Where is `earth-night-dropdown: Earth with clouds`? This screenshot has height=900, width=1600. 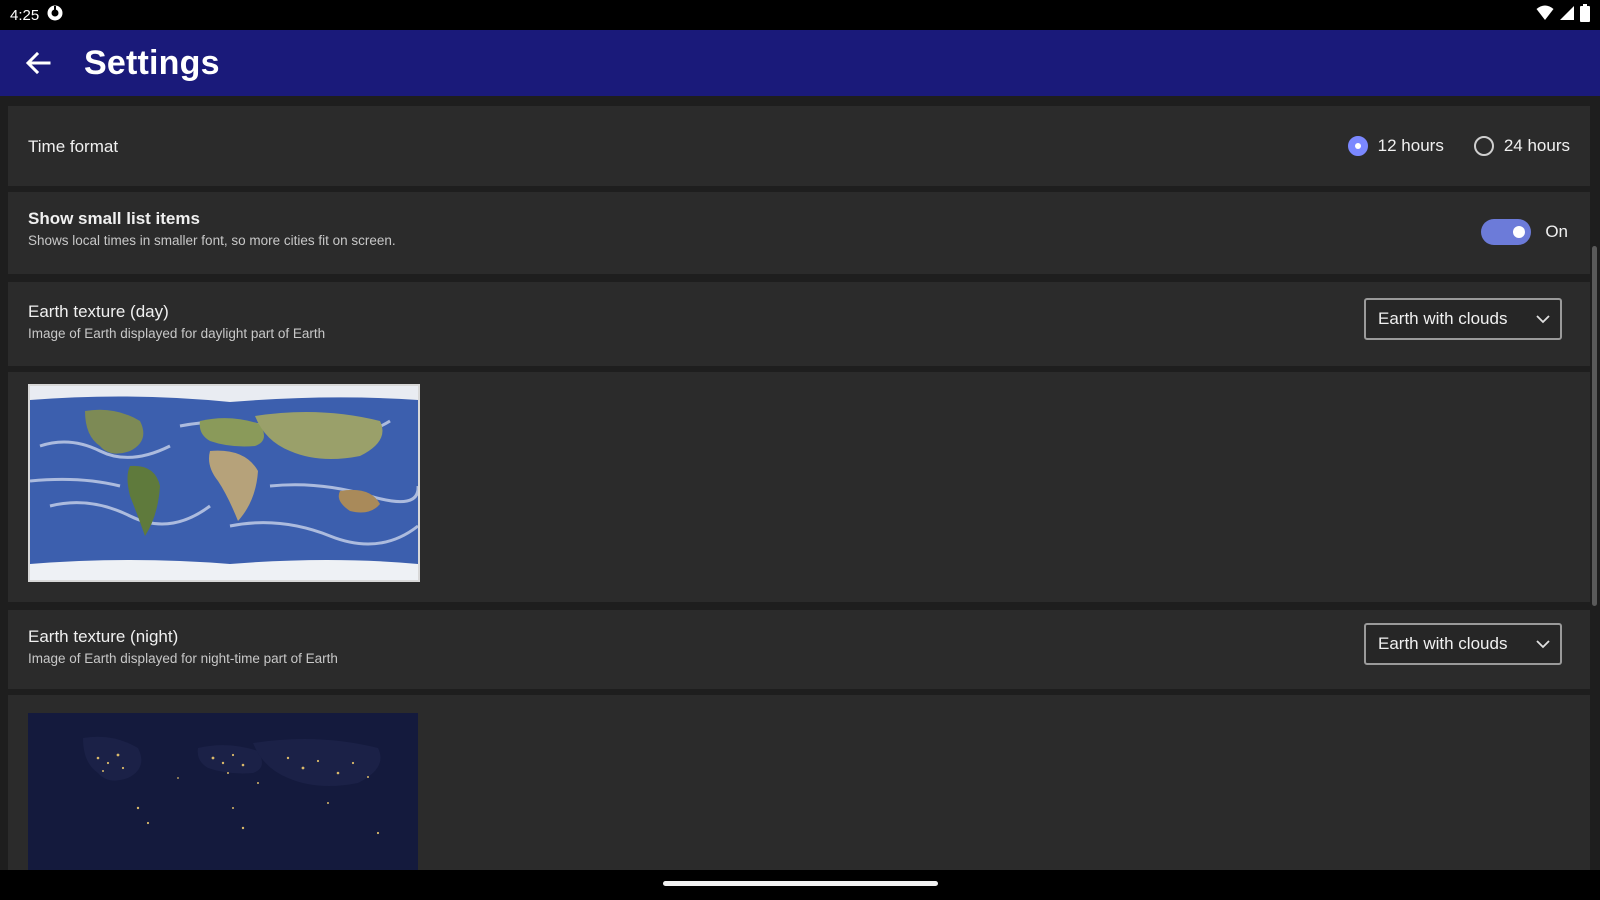 earth-night-dropdown: Earth with clouds is located at coordinates (1463, 644).